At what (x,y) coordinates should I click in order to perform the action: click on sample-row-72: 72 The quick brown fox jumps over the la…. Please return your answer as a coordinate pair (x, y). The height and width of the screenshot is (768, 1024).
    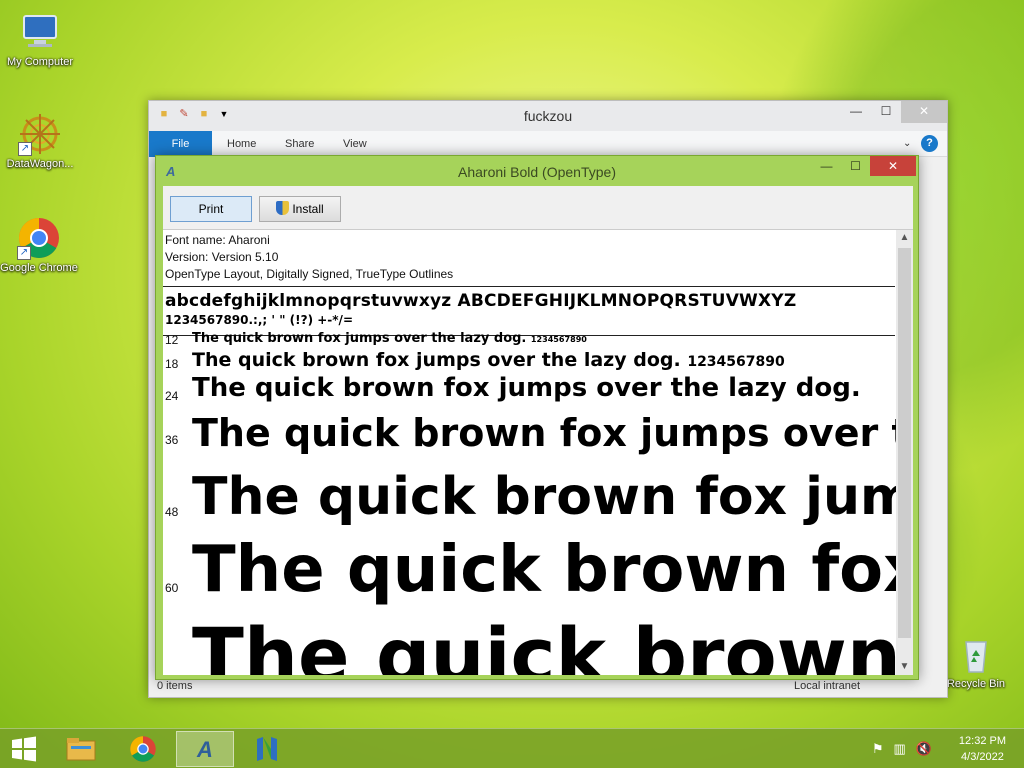
    Looking at the image, I should click on (529, 643).